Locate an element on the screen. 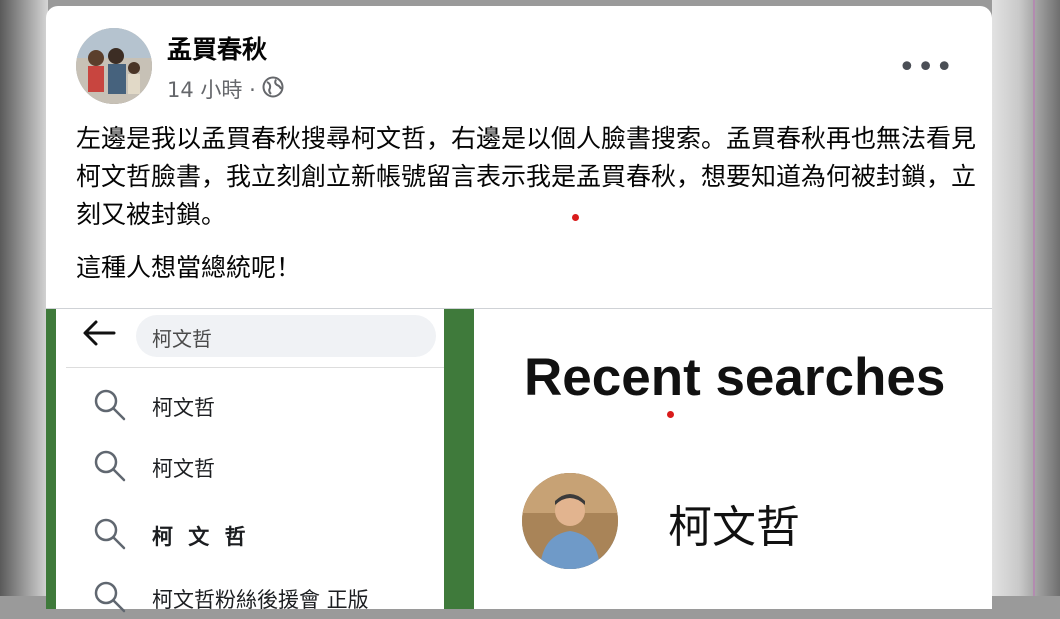 This screenshot has width=1060, height=619. back-arrow-icon is located at coordinates (99, 335).